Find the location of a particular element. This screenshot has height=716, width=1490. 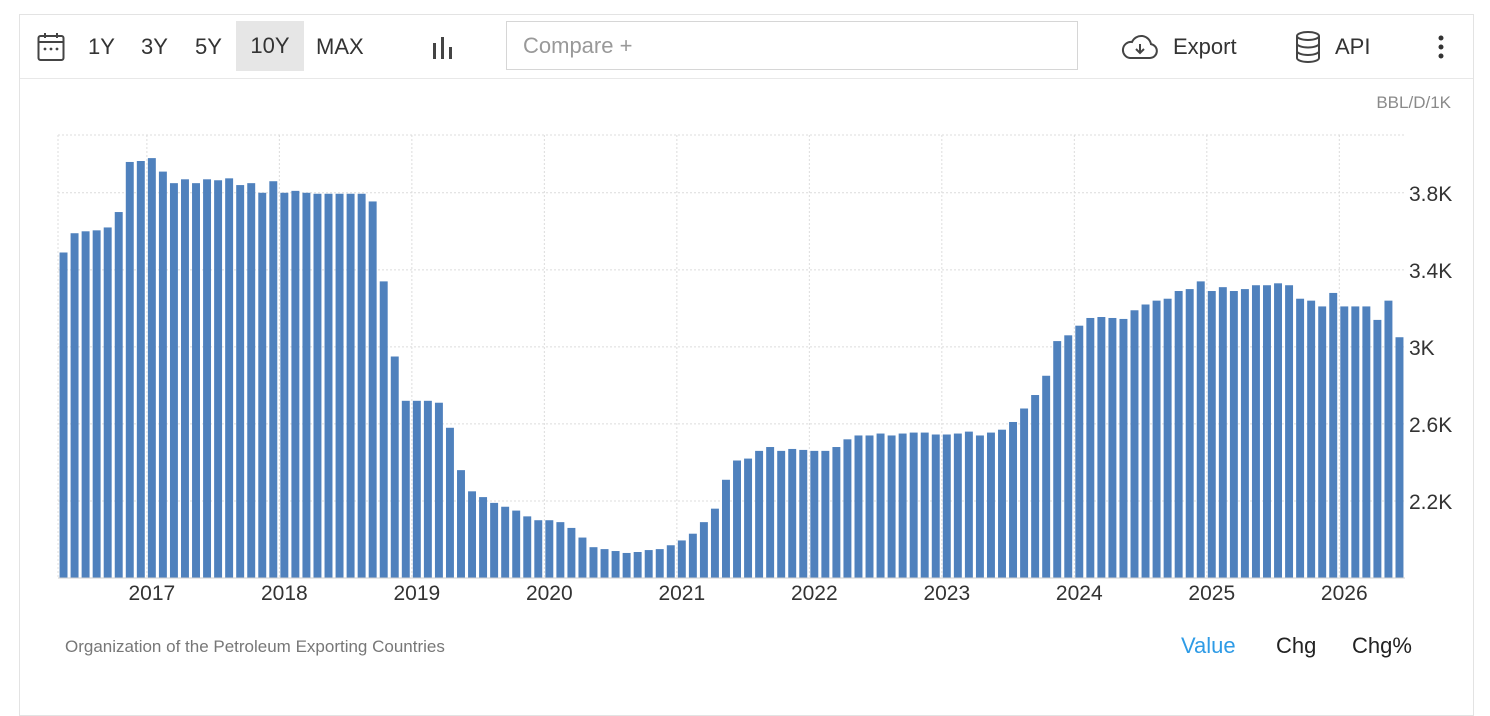

tab-chg: Chg is located at coordinates (1296, 646).